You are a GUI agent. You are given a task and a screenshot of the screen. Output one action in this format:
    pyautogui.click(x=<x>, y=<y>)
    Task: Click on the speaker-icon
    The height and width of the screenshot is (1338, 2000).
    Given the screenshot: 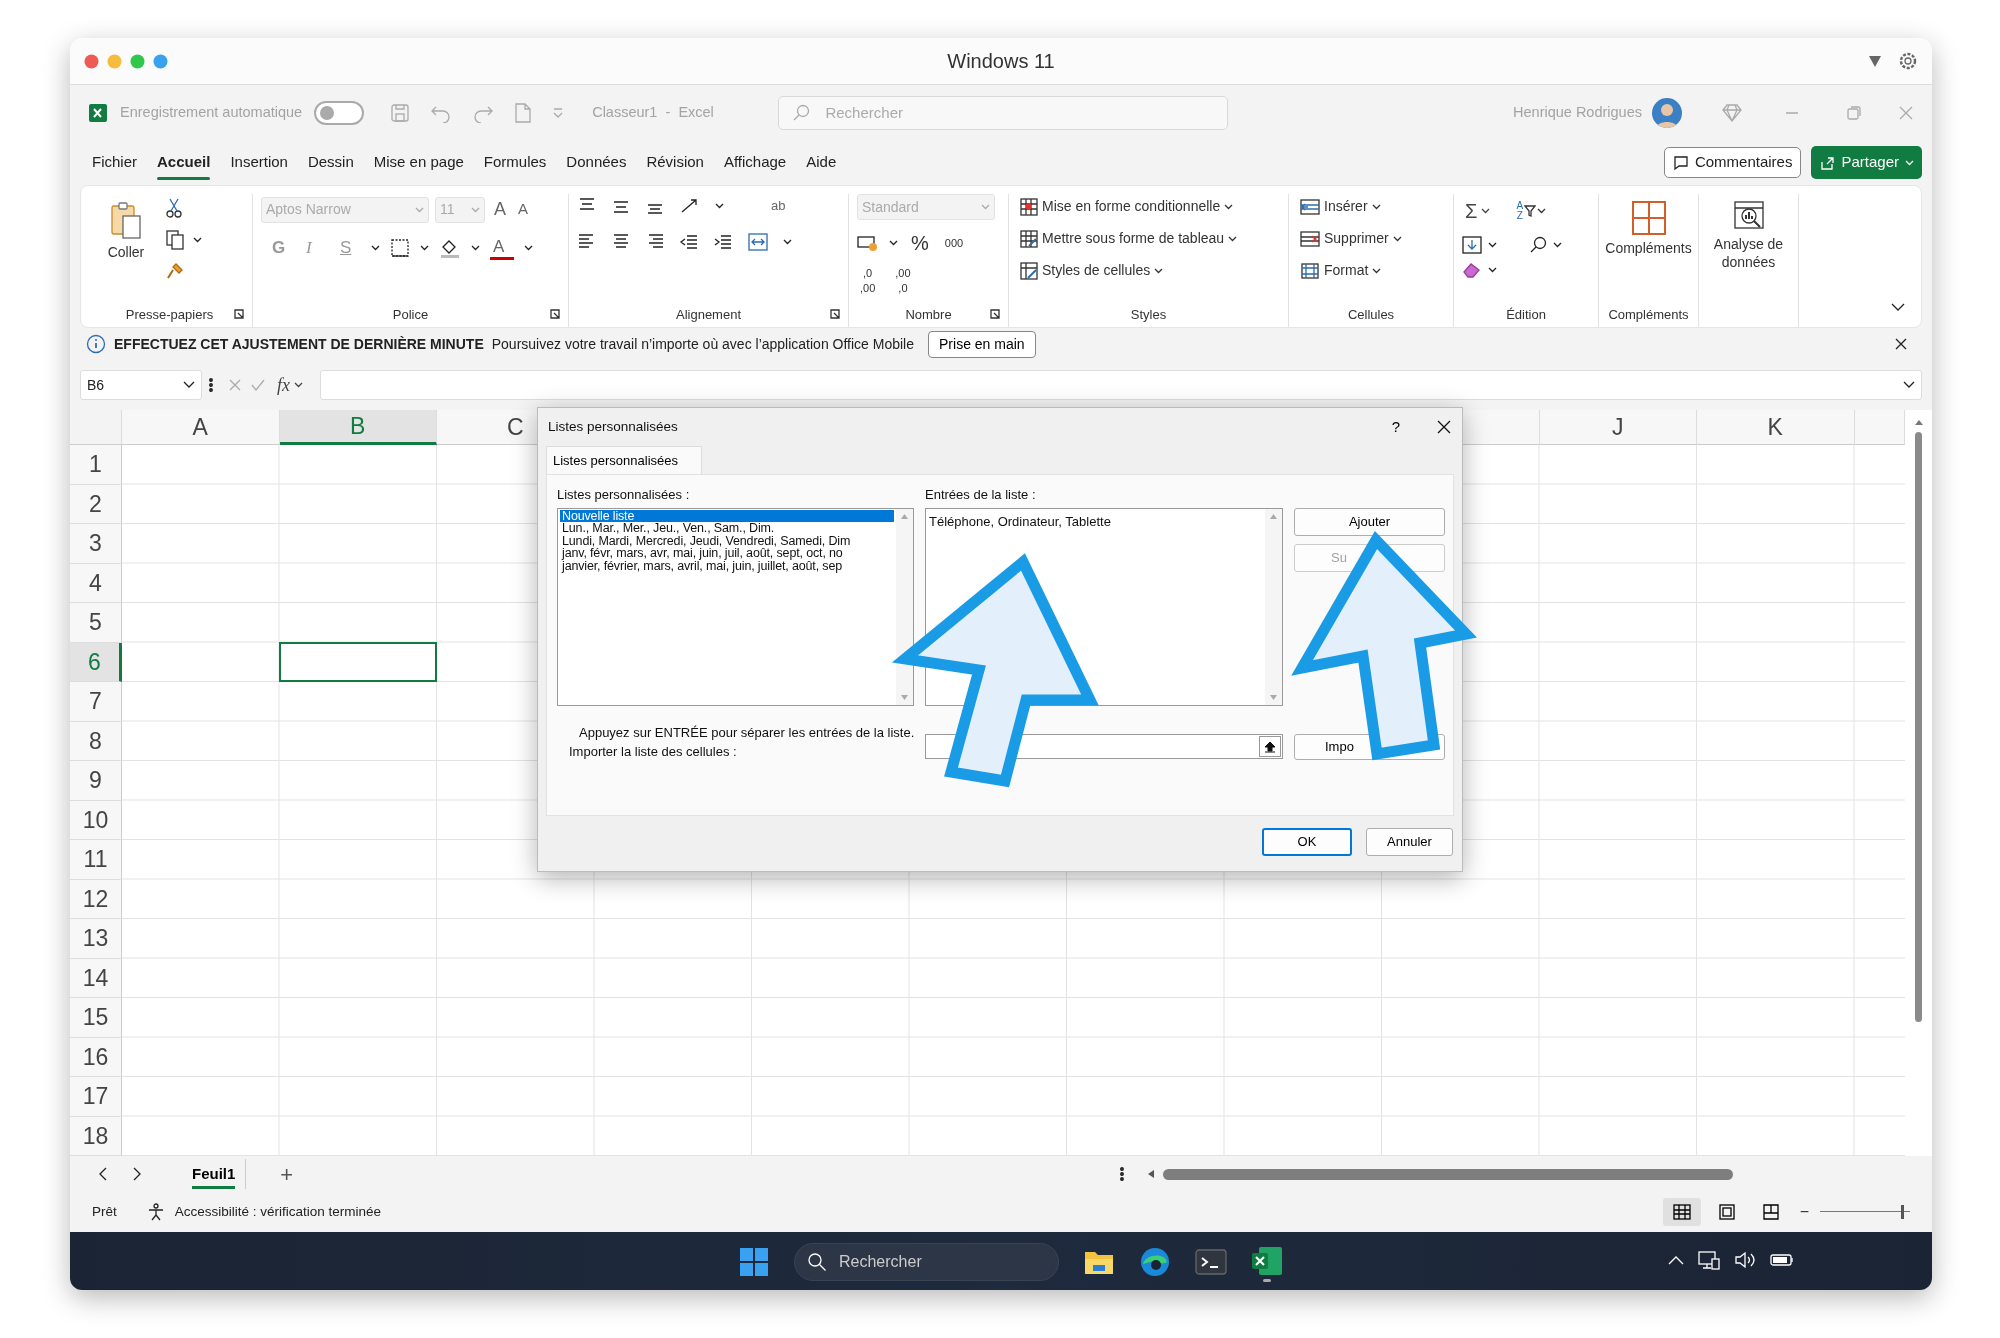 What is the action you would take?
    pyautogui.click(x=1745, y=1260)
    